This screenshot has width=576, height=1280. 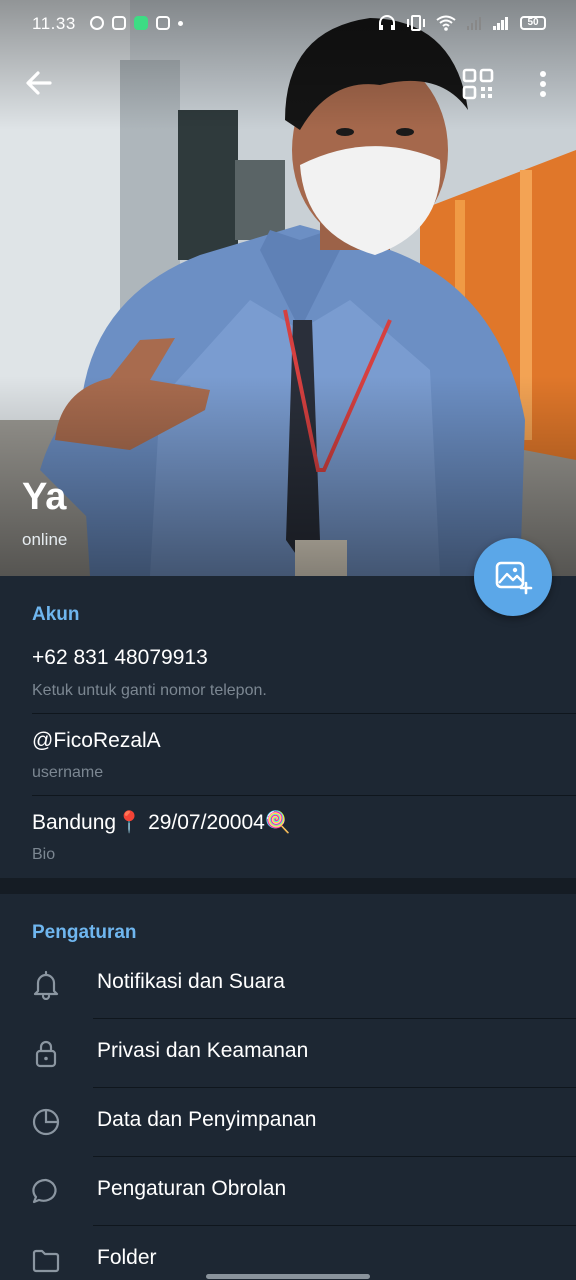 What do you see at coordinates (56, 614) in the screenshot?
I see `account-section-header: Akun` at bounding box center [56, 614].